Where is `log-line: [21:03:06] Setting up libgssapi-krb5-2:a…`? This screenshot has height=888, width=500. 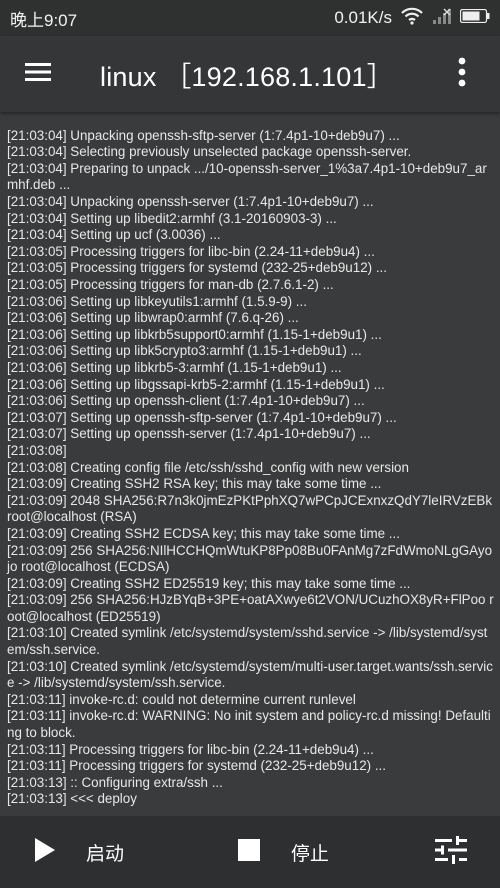 log-line: [21:03:06] Setting up libgssapi-krb5-2:a… is located at coordinates (196, 384).